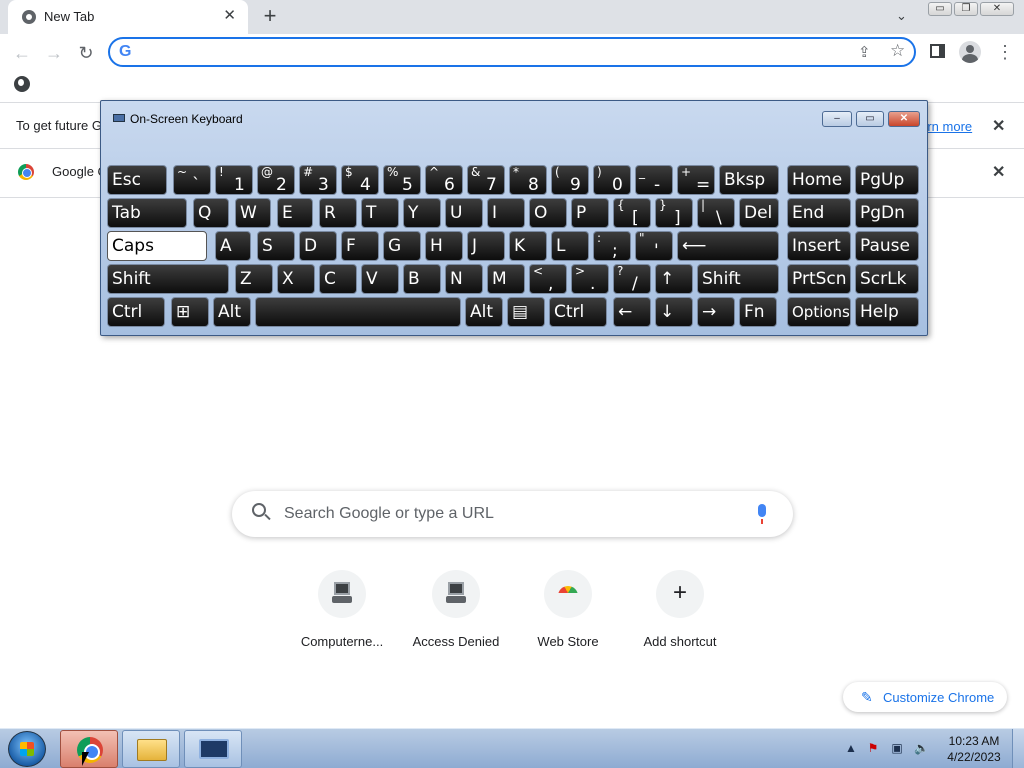  Describe the element at coordinates (612, 180) in the screenshot. I see `key-0: ) 0` at that location.